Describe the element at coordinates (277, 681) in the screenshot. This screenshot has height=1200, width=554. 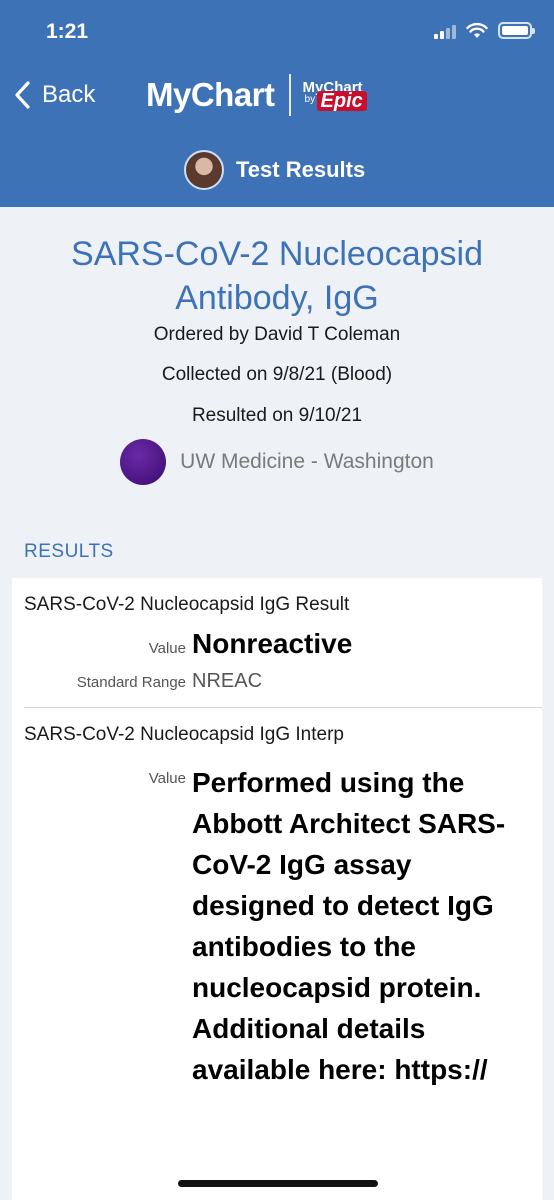
I see `standard-range-row: Standard Range NREAC` at that location.